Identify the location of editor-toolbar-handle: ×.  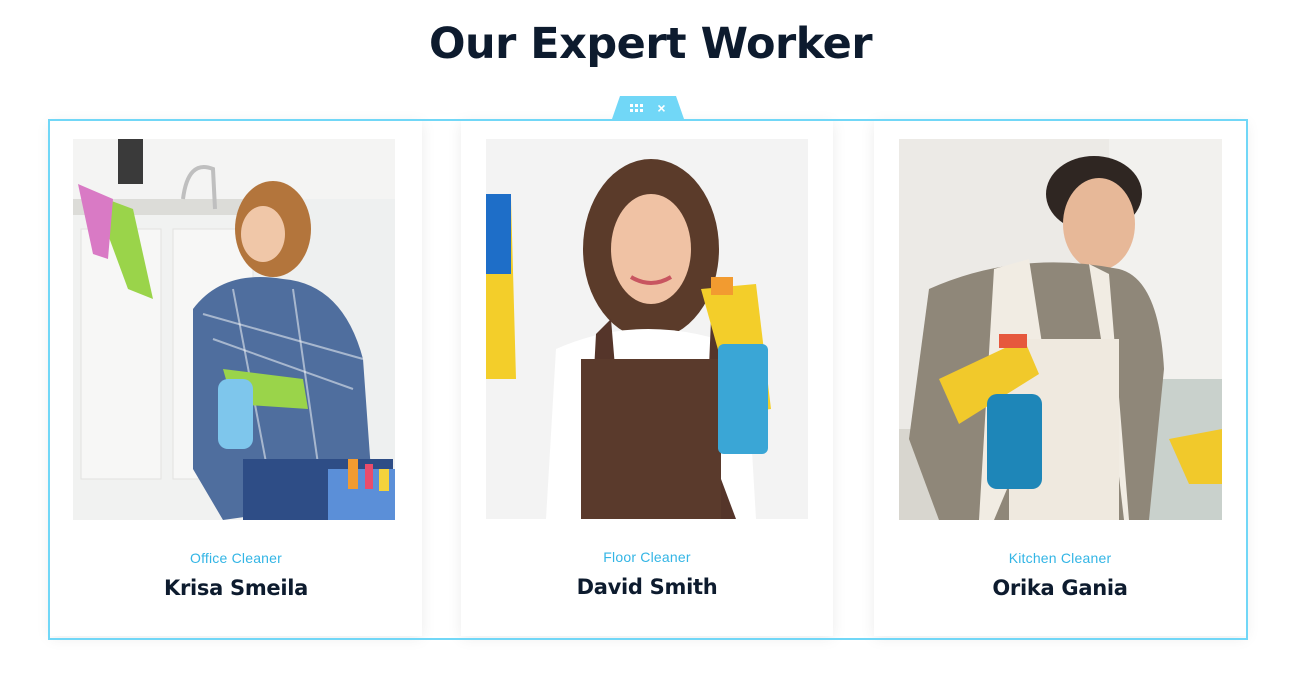
(648, 107).